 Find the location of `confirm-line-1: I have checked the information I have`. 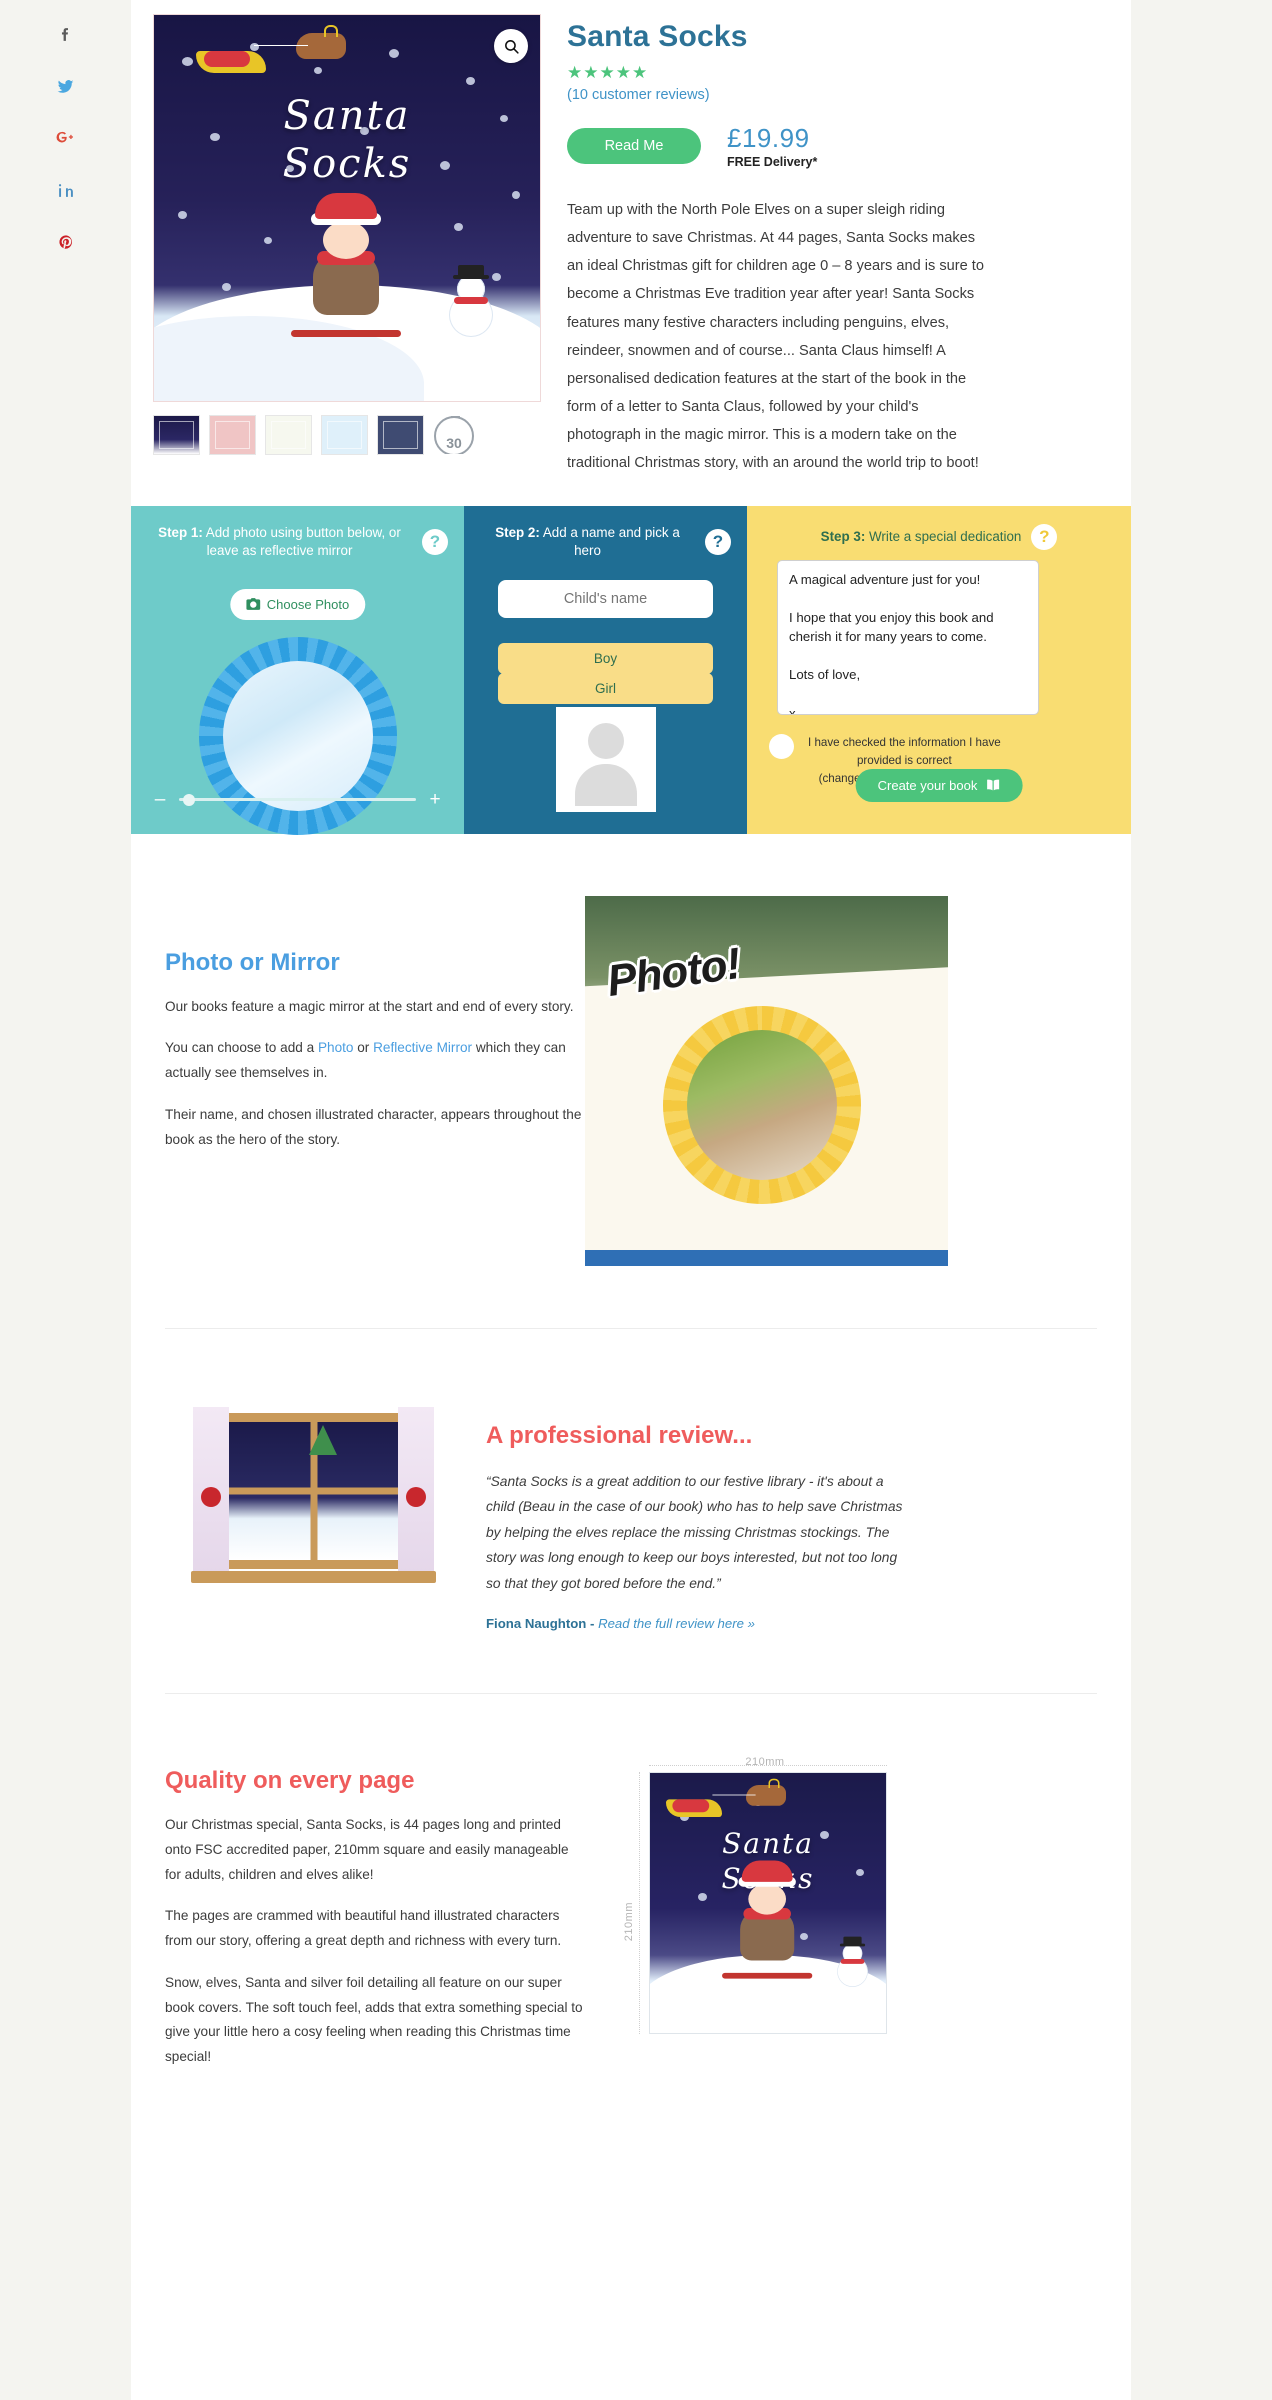

confirm-line-1: I have checked the information I have is located at coordinates (904, 742).